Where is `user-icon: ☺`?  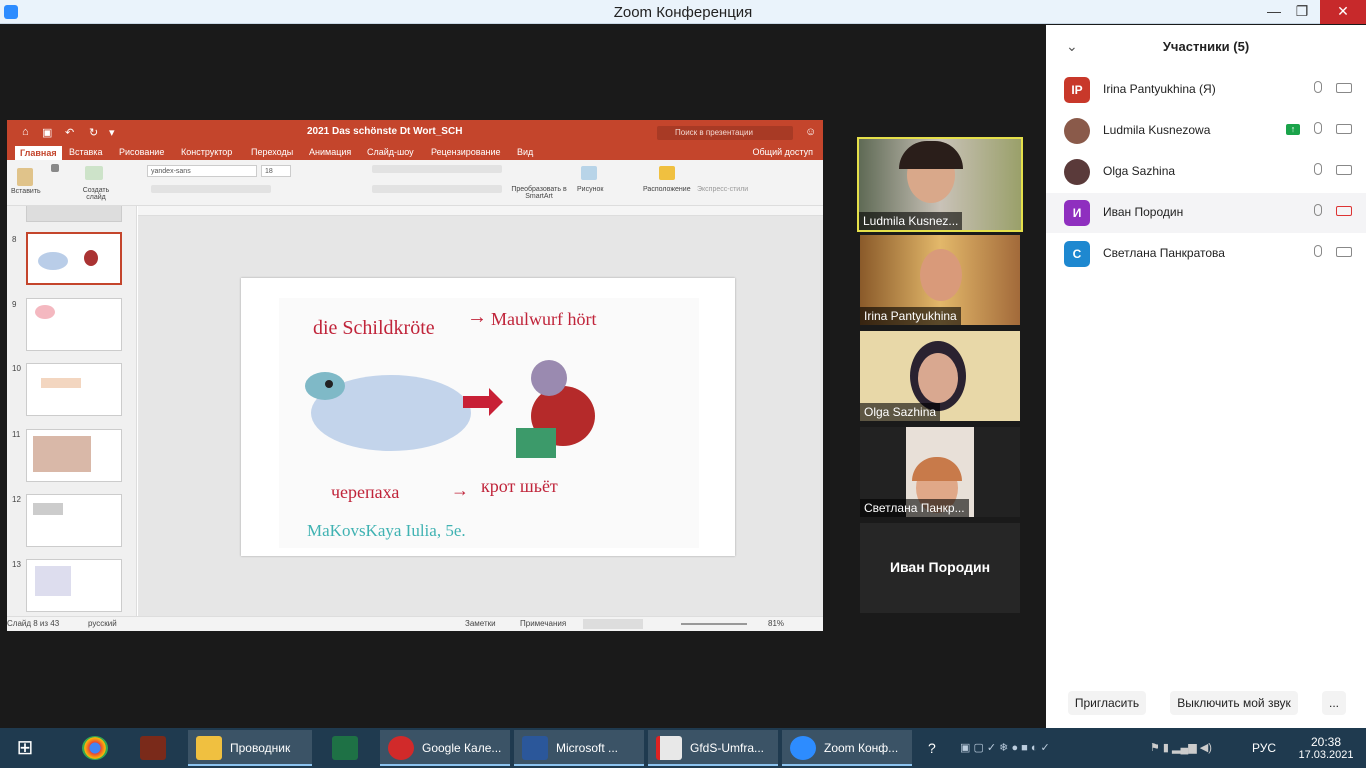
user-icon: ☺ is located at coordinates (810, 132).